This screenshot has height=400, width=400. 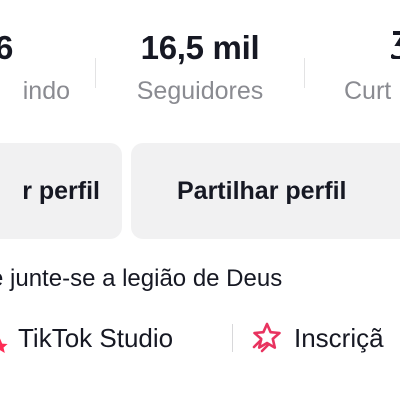 I want to click on links-divider, so click(x=232, y=338).